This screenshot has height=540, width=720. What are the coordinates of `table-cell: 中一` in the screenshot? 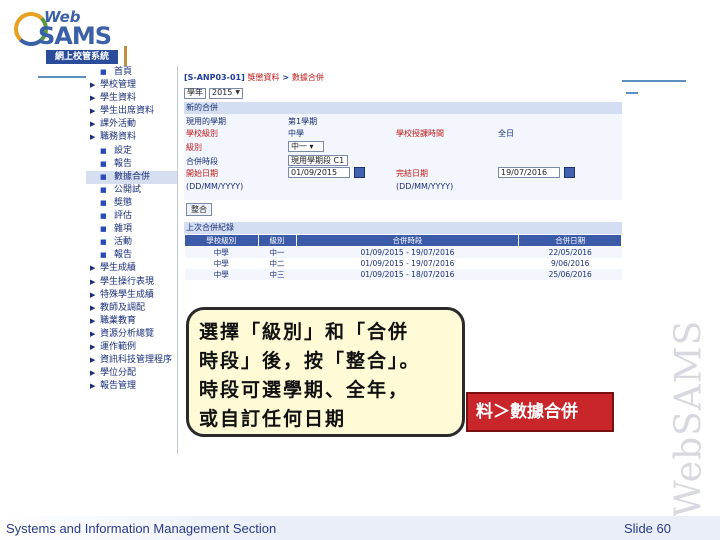 It's located at (277, 252).